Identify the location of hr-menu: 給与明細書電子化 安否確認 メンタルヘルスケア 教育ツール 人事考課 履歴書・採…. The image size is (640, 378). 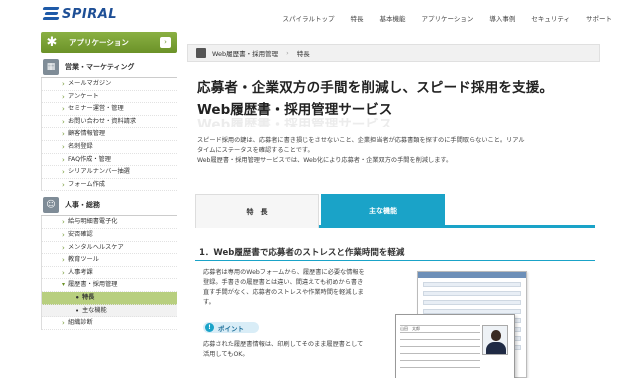
(109, 273).